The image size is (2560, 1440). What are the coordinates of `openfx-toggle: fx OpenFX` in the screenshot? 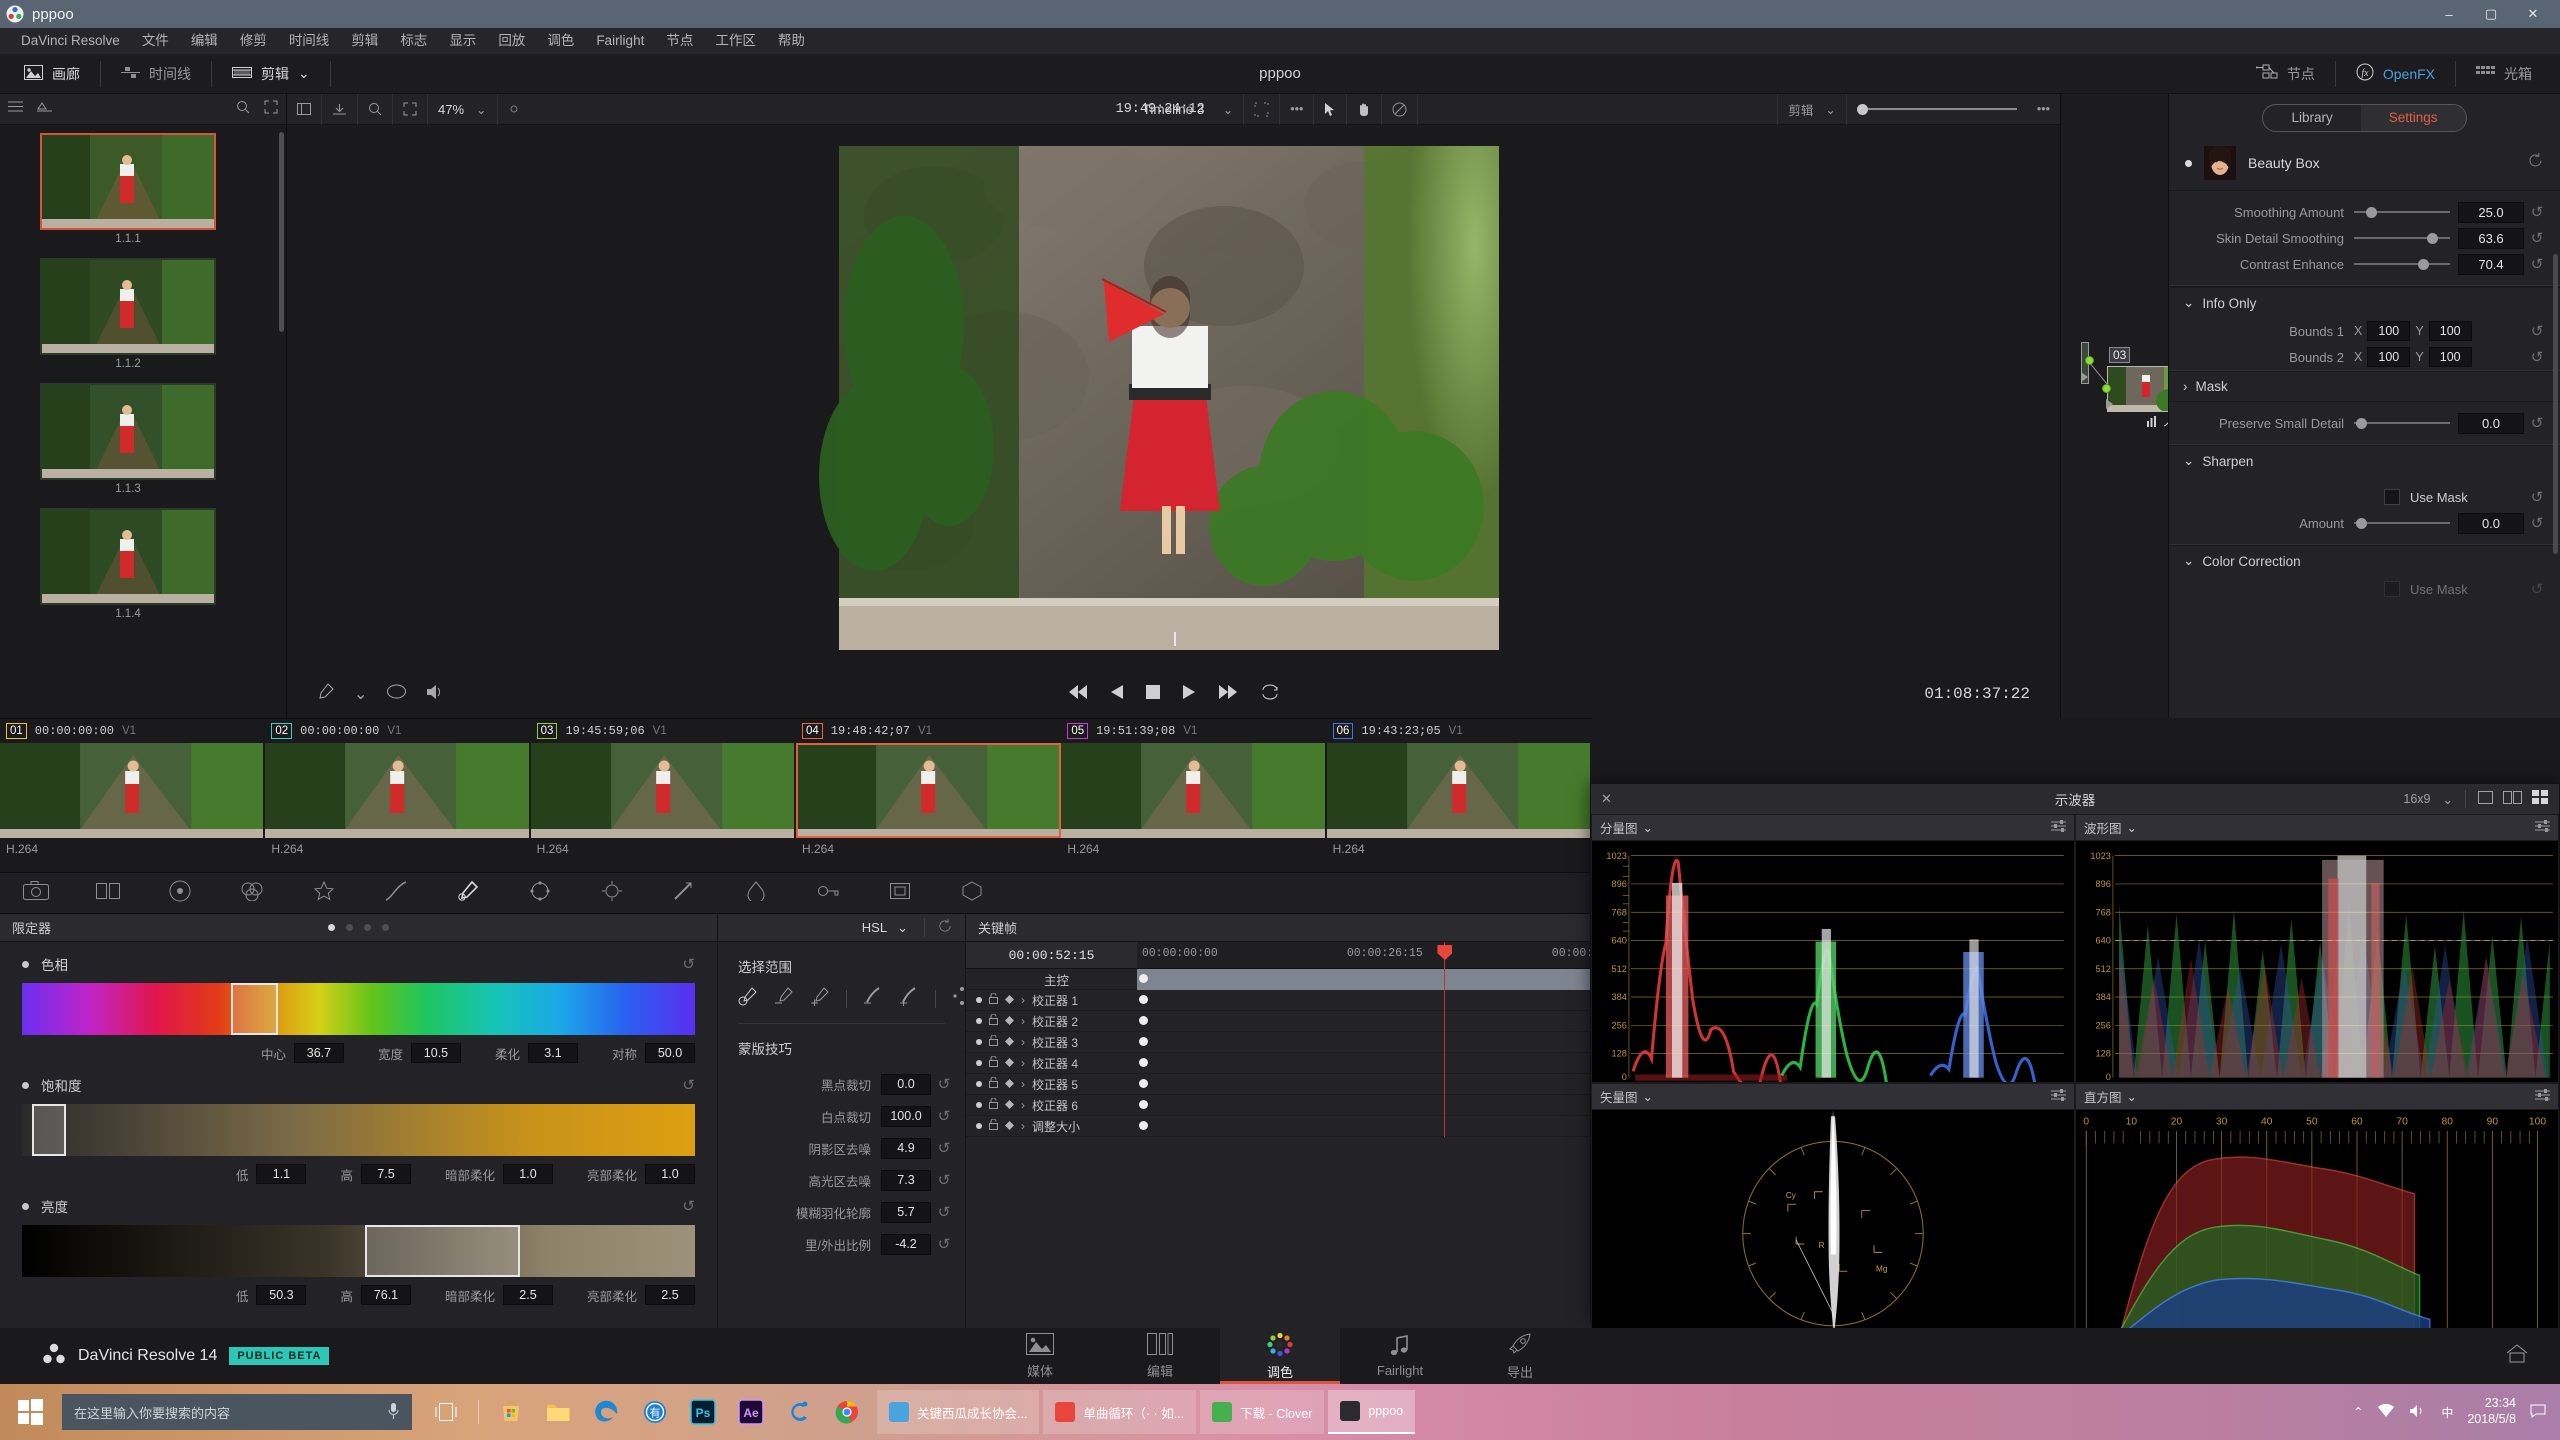 It's located at (2396, 73).